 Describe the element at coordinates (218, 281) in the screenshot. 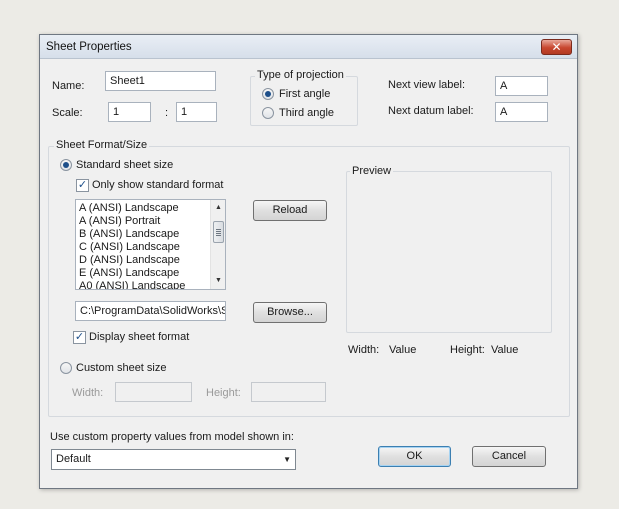

I see `scroll-down-icon: ▼` at that location.